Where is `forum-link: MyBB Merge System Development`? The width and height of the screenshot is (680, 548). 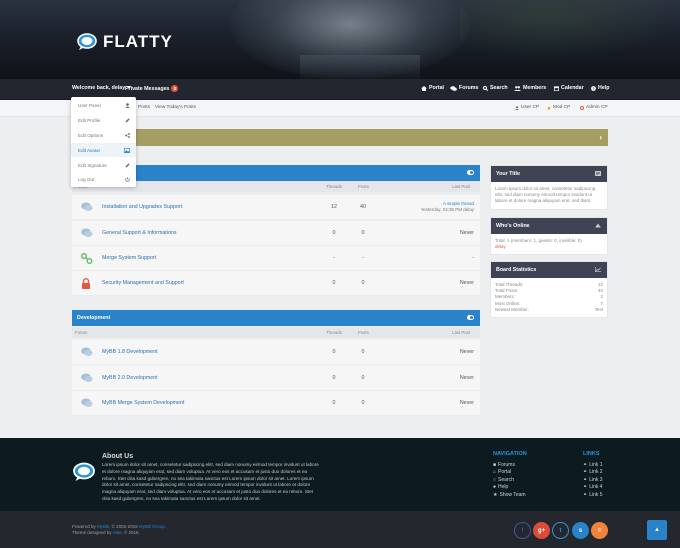
forum-link: MyBB Merge System Development is located at coordinates (143, 403).